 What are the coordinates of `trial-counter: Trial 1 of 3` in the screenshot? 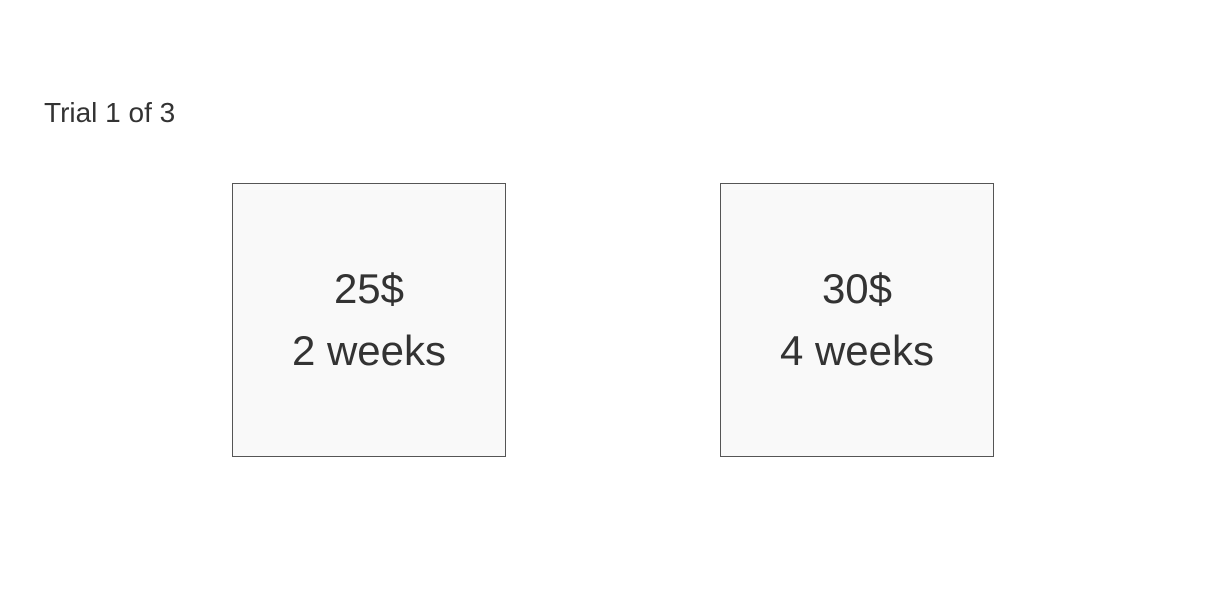 It's located at (110, 112).